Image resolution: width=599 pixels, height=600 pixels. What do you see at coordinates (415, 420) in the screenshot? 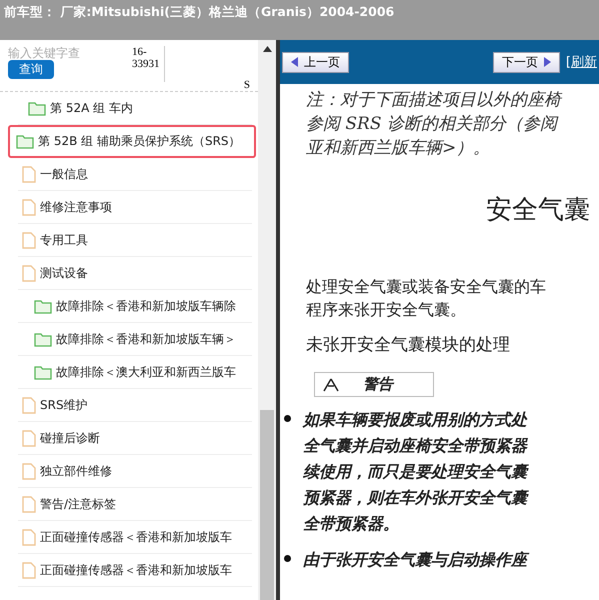
I see `bullet-line: 如果车辆要报废或用别的方式处` at bounding box center [415, 420].